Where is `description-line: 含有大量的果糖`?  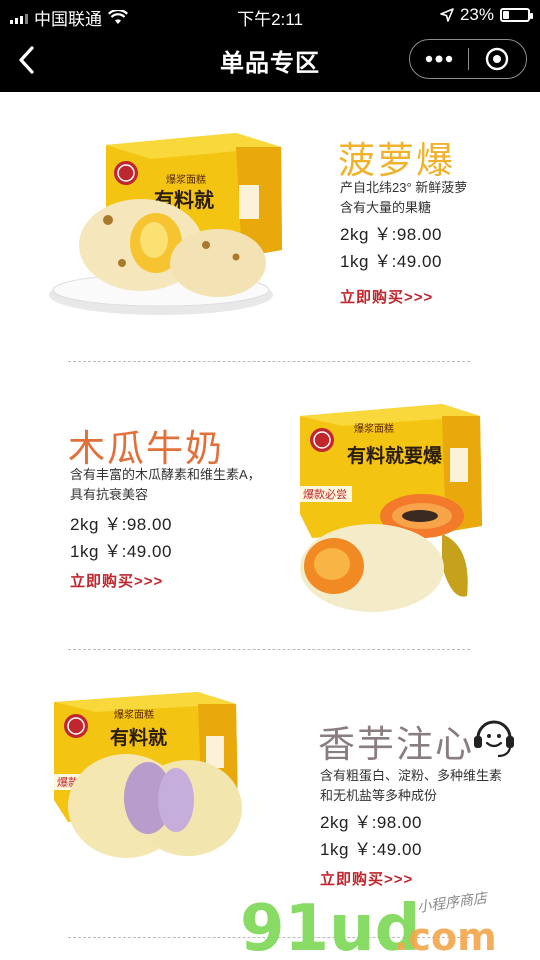 description-line: 含有大量的果糖 is located at coordinates (386, 207).